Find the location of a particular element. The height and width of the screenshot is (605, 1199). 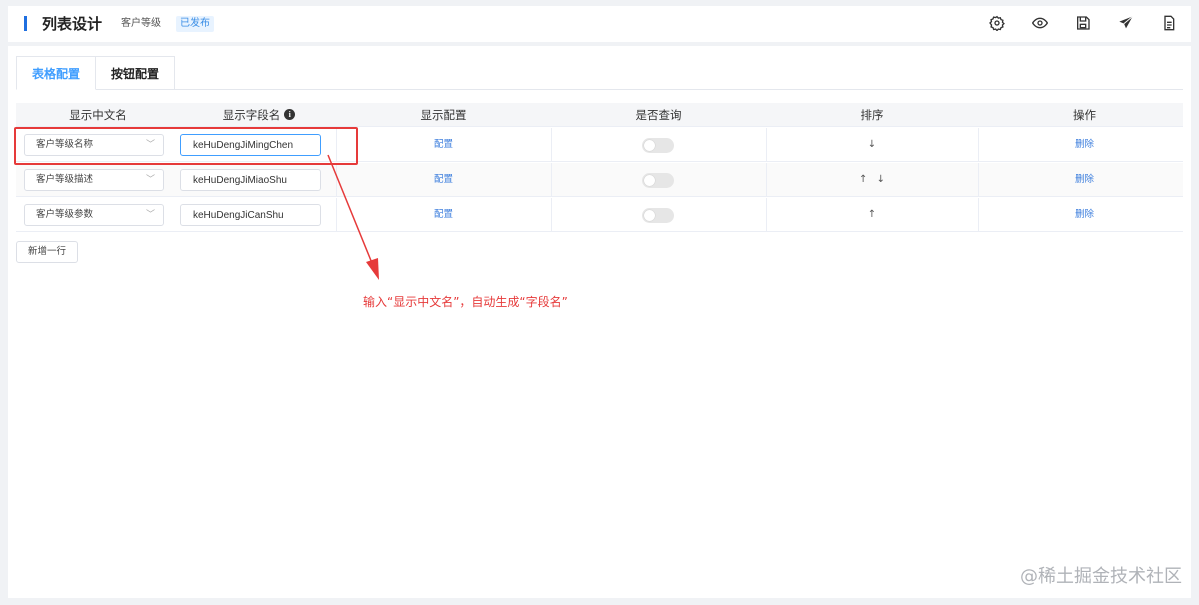

sort-controls: ↑ is located at coordinates (872, 215).